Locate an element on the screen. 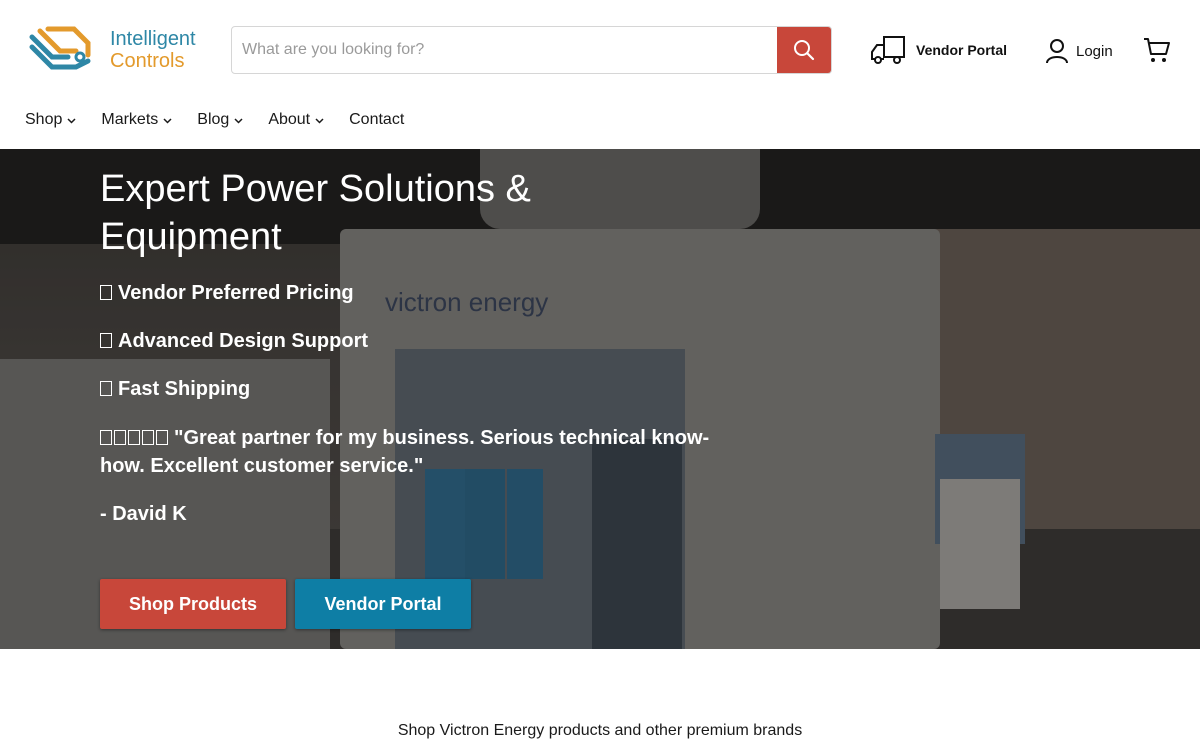 The image size is (1200, 750). feature-text: Advanced Design Support is located at coordinates (243, 341).